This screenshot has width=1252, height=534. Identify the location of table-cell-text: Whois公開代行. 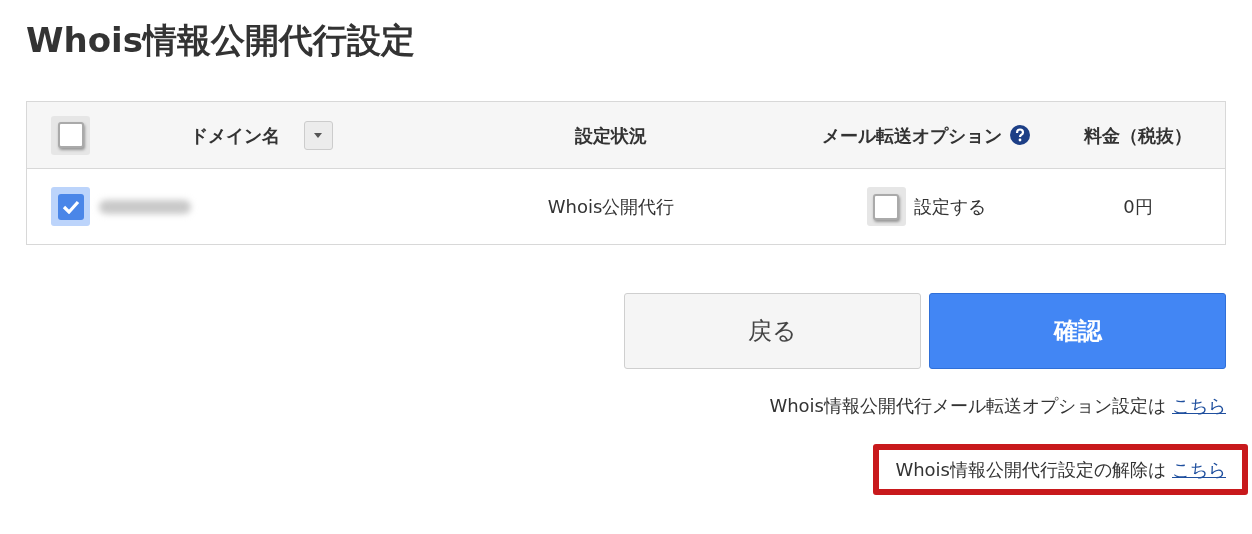
(611, 207).